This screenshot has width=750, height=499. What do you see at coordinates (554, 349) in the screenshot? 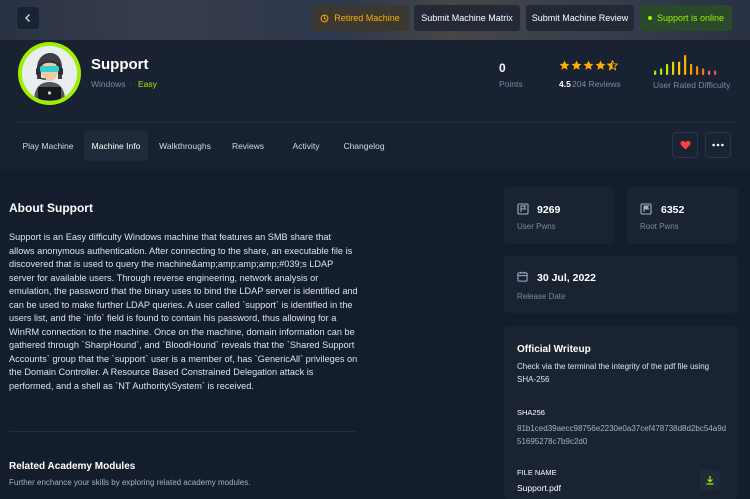
I see `official-writeup-title: Official Writeup` at bounding box center [554, 349].